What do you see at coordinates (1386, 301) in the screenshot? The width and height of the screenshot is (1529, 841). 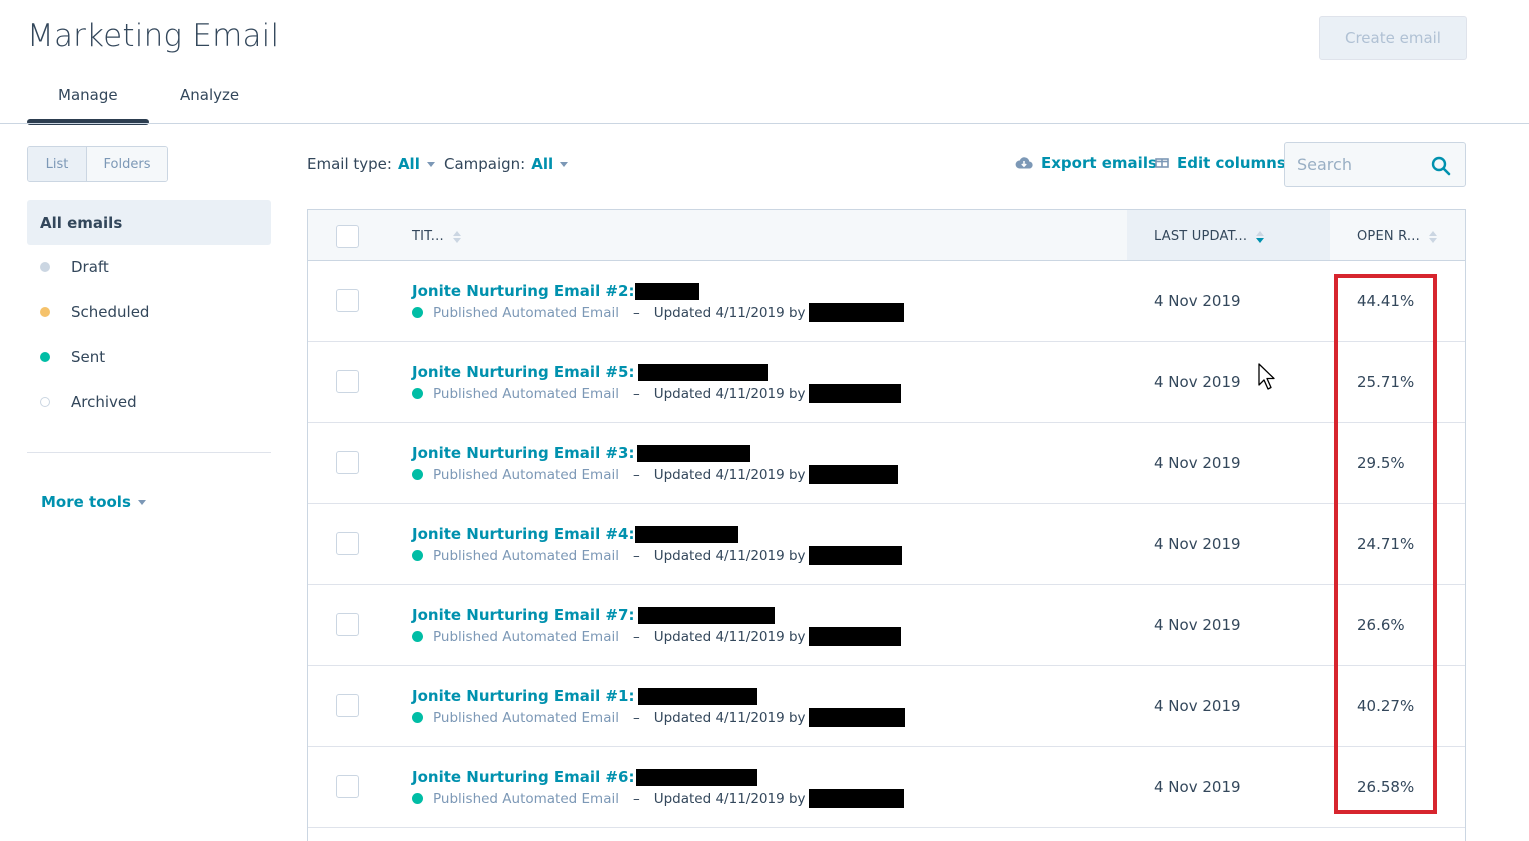 I see `open-rate-cell: 44.41%` at bounding box center [1386, 301].